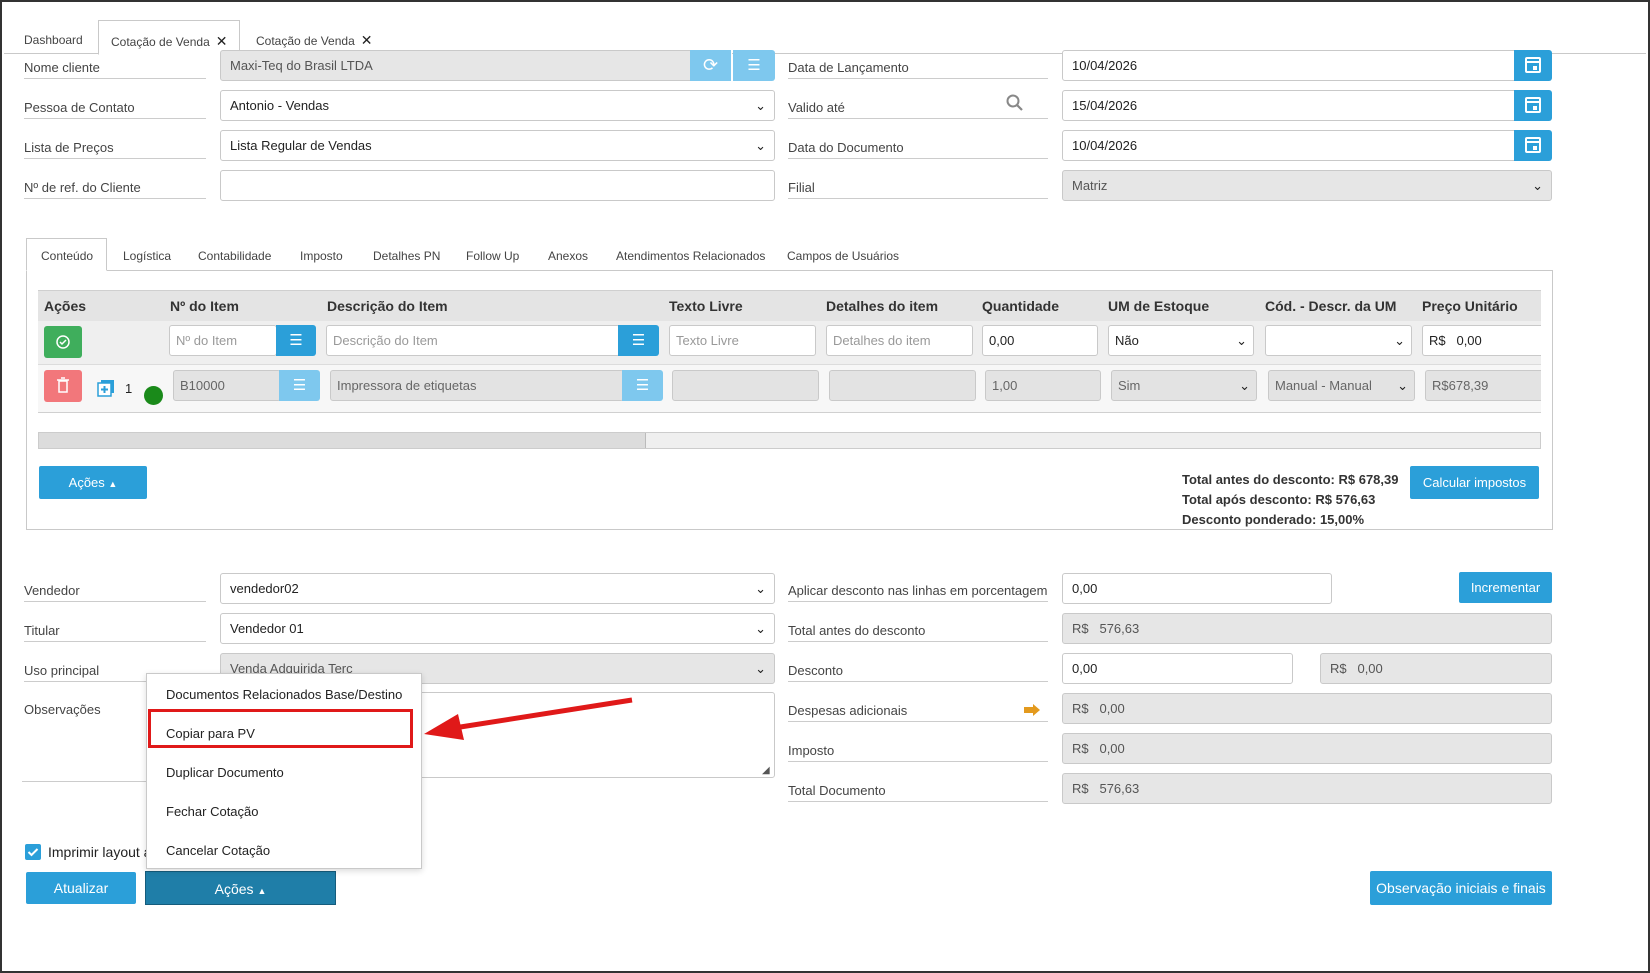  I want to click on additional-expenses-field: R$ 0,00, so click(1307, 708).